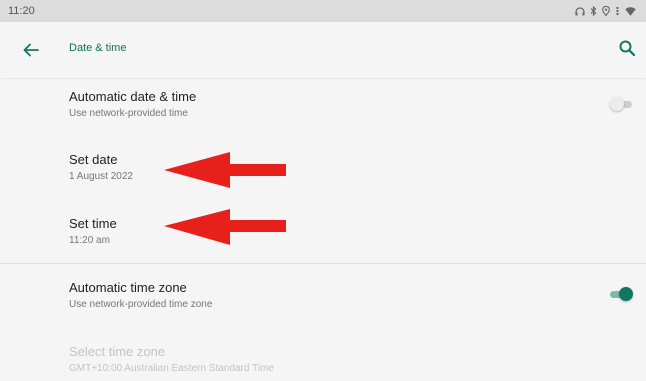 The width and height of the screenshot is (646, 381). I want to click on setting-title: Automatic time zone, so click(128, 287).